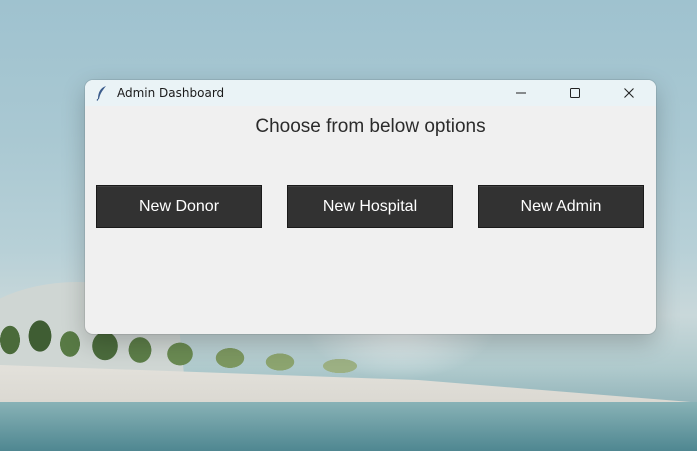 This screenshot has width=697, height=451. What do you see at coordinates (348, 426) in the screenshot?
I see `sea` at bounding box center [348, 426].